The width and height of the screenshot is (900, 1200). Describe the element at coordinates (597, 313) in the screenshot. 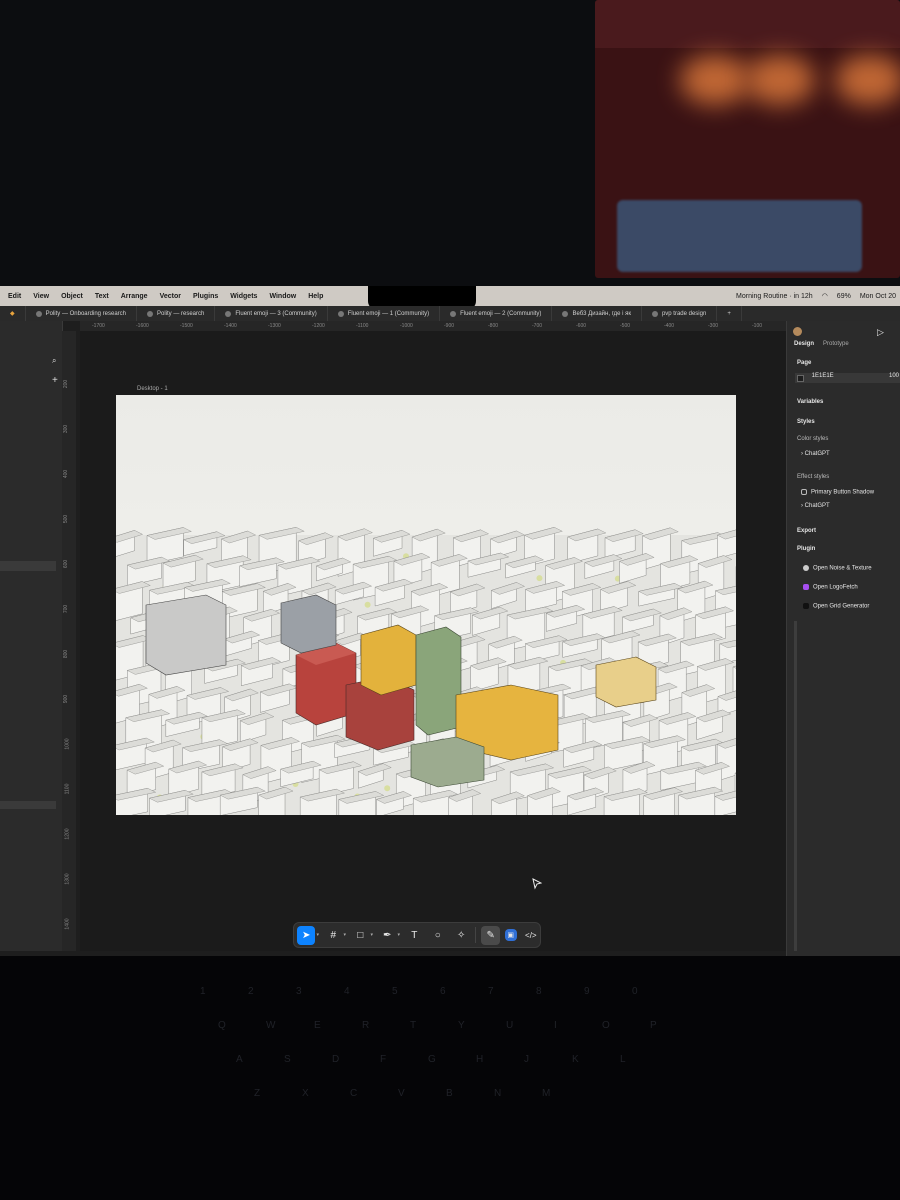

I see `file-tab: Веб3 Дизайн, где і як` at that location.